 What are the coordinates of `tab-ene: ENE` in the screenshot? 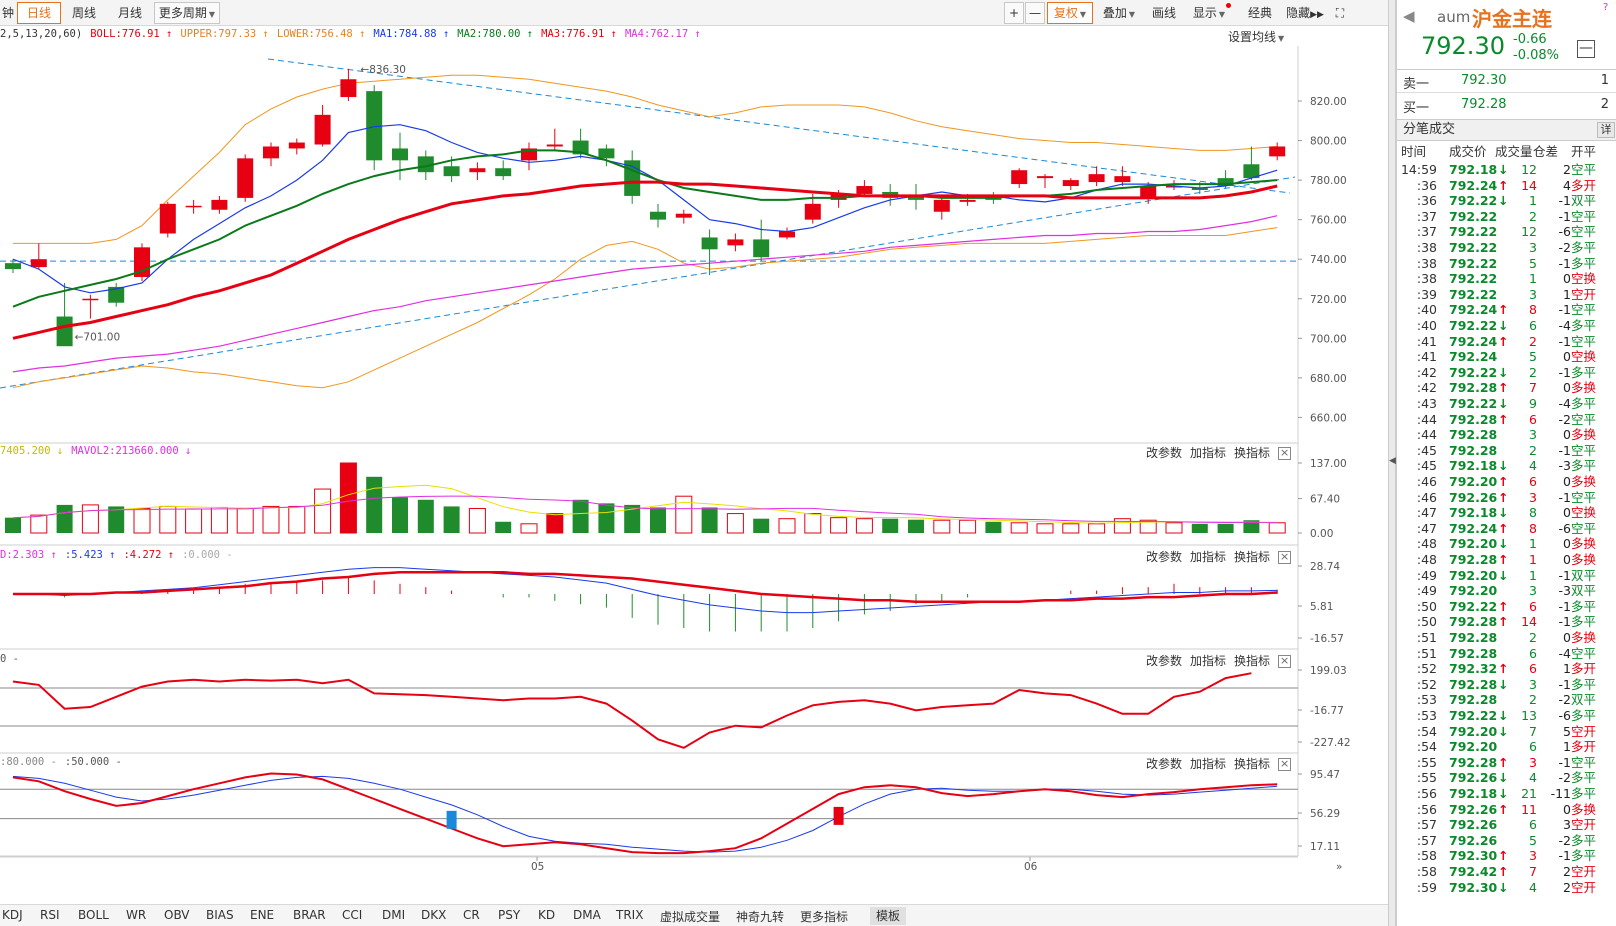 It's located at (262, 915).